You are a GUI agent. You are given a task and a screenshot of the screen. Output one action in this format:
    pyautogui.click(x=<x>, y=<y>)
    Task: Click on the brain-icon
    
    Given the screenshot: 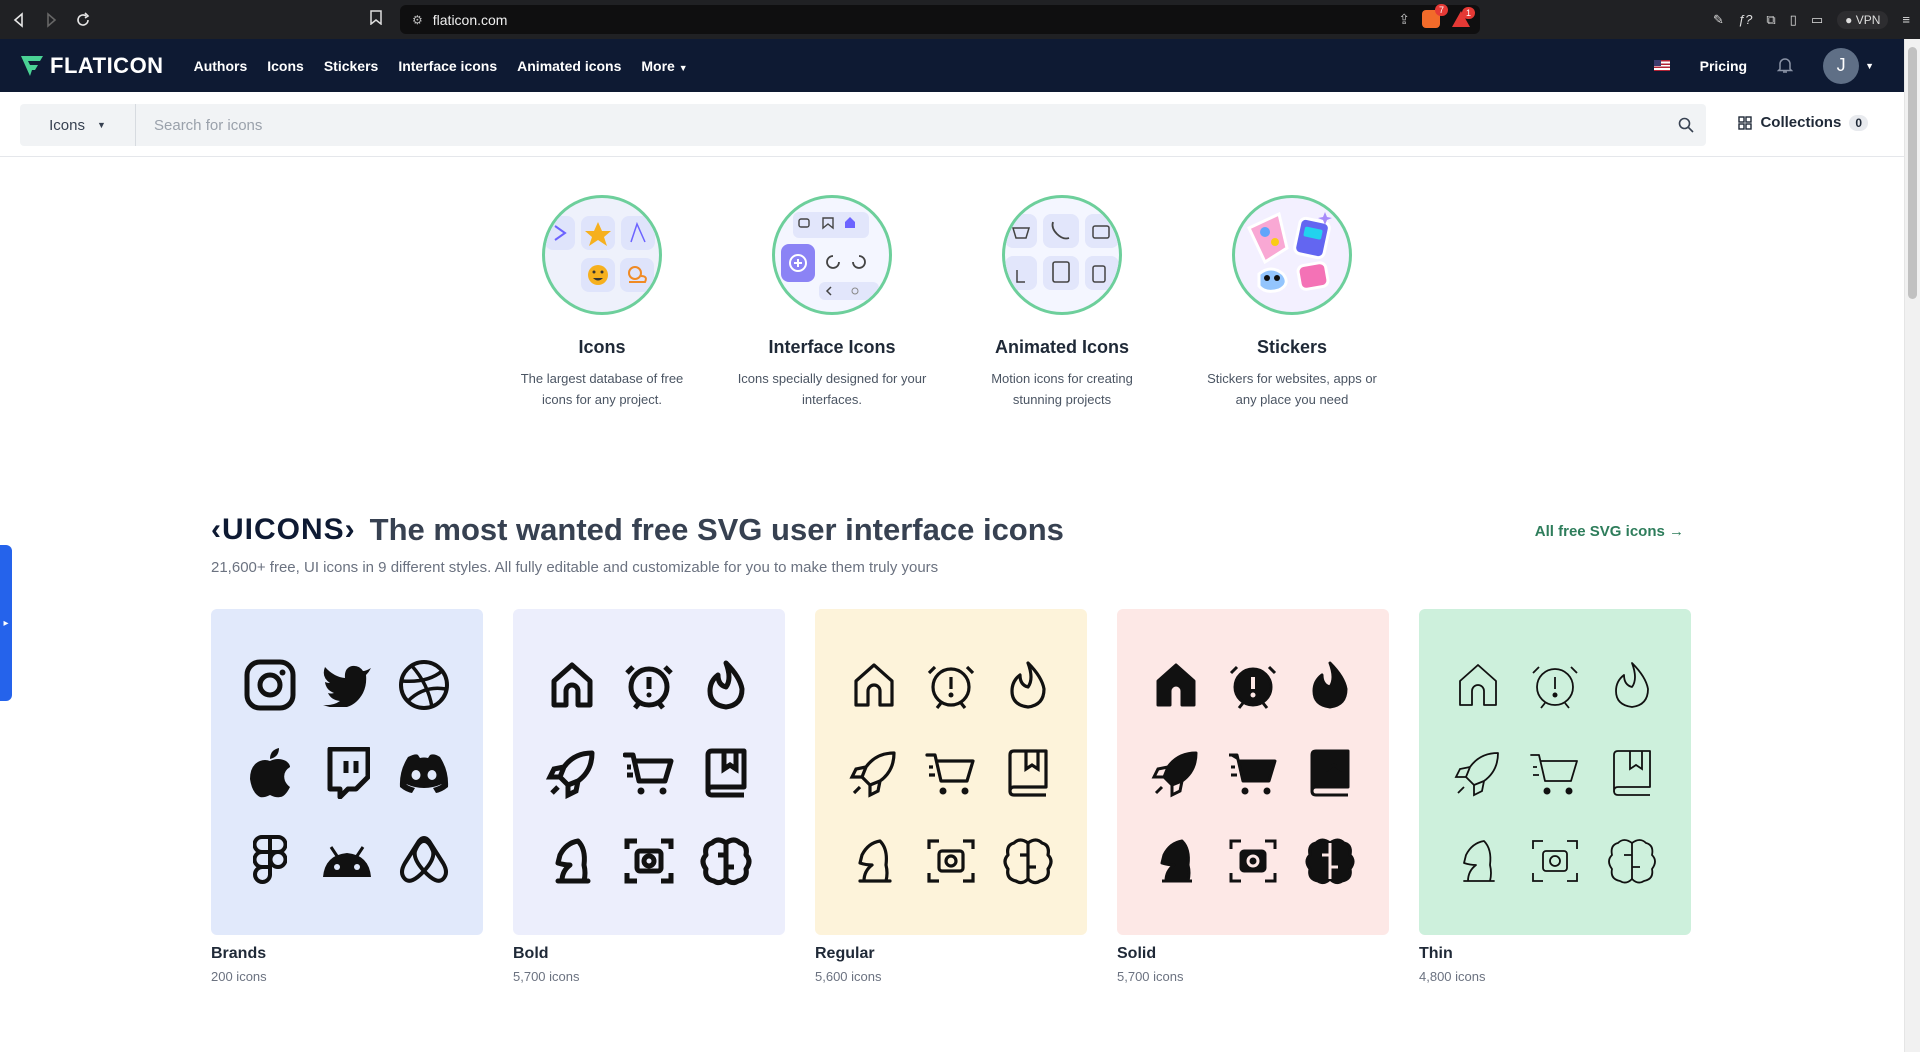 What is the action you would take?
    pyautogui.click(x=1632, y=861)
    